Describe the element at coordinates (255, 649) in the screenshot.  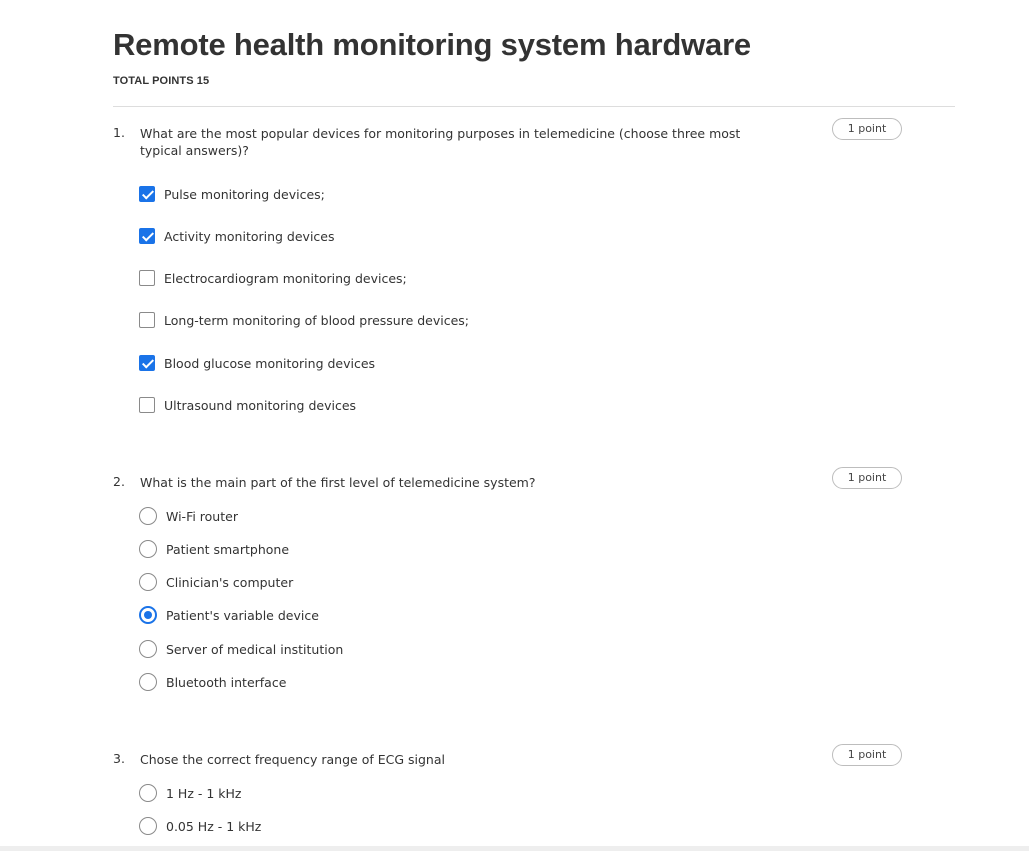
I see `option-label: Server of medical institution` at that location.